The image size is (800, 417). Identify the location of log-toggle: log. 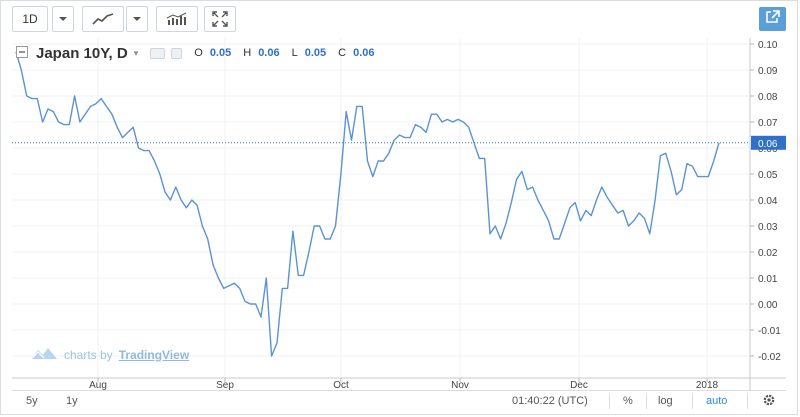
(665, 401).